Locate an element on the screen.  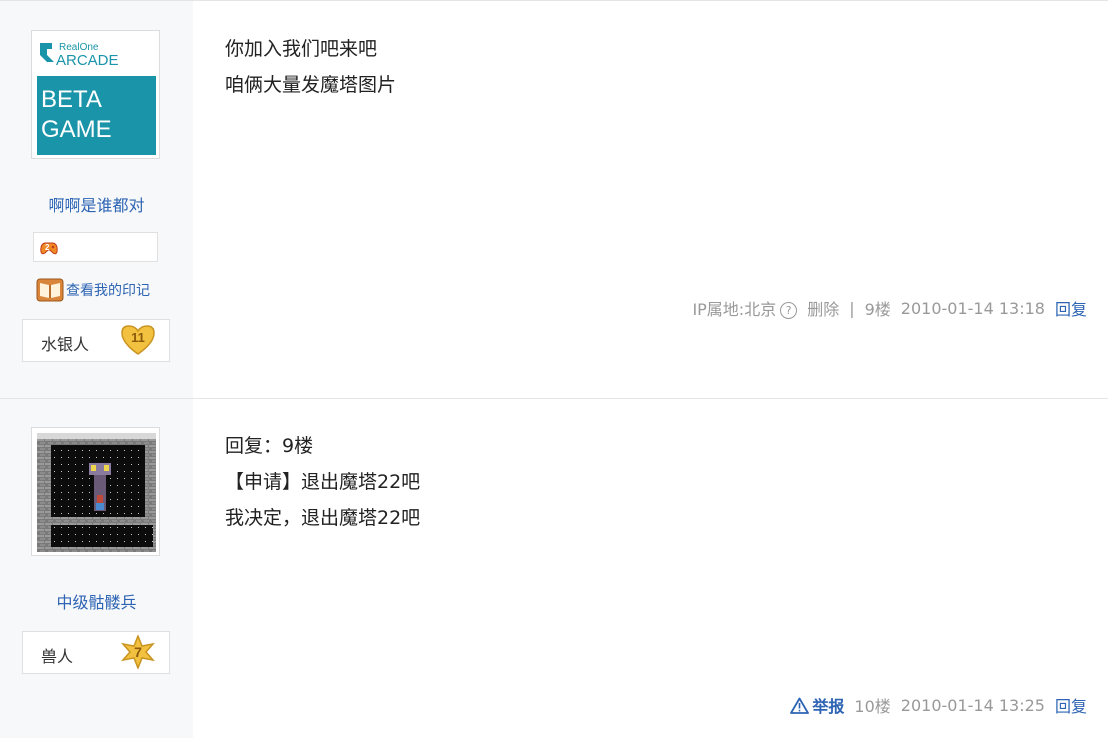
post-time: 2010-01-14 13:25 is located at coordinates (972, 705).